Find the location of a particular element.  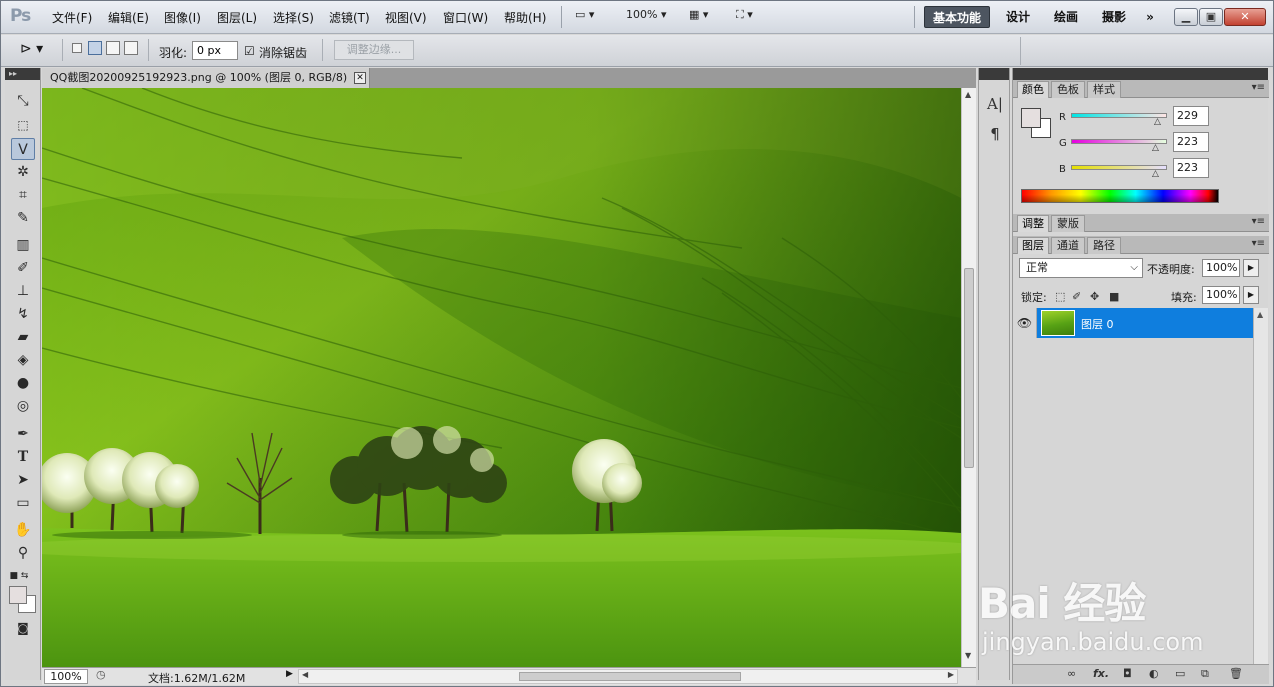

feather-input is located at coordinates (215, 50).